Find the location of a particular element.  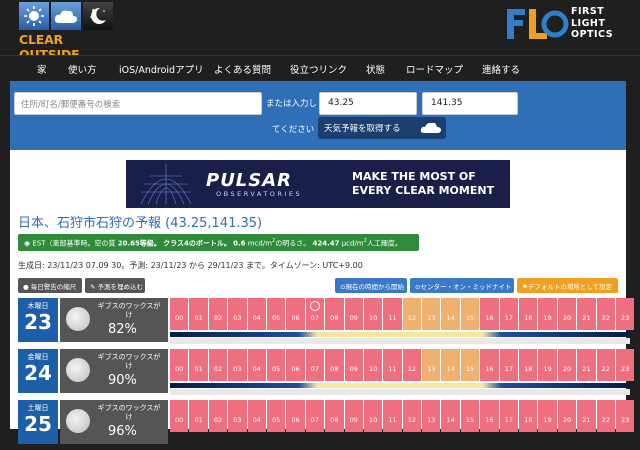

day-date-box: 金曜日 24 is located at coordinates (38, 371).